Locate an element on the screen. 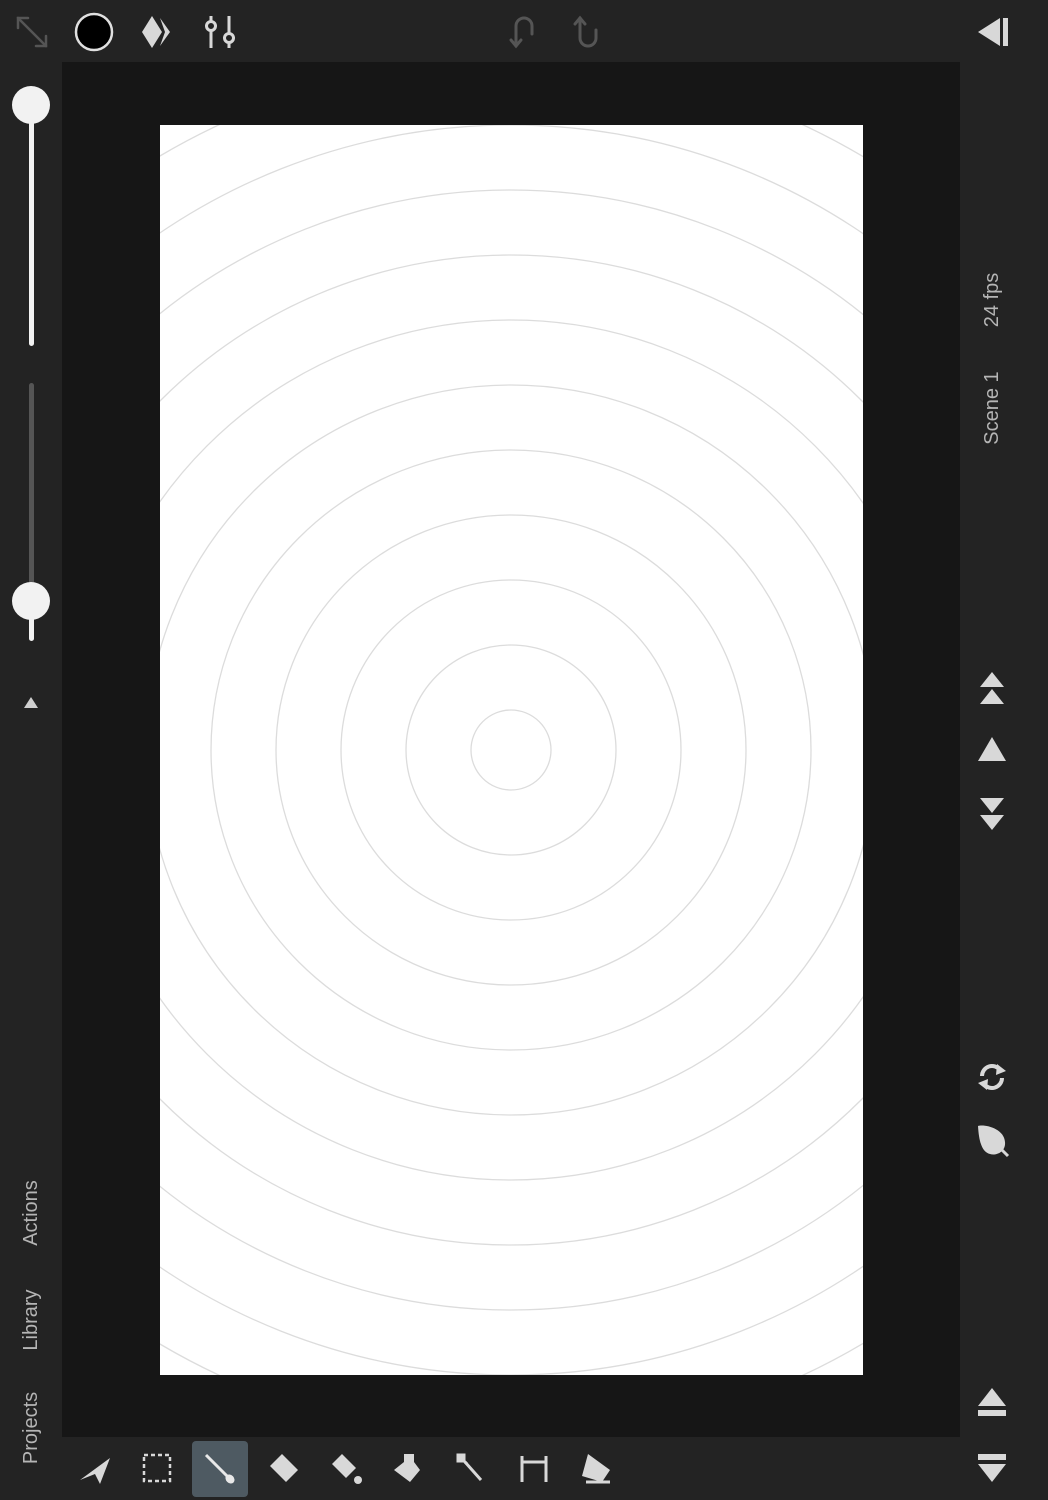 The width and height of the screenshot is (1048, 1500). expand-arrow-icon is located at coordinates (31, 702).